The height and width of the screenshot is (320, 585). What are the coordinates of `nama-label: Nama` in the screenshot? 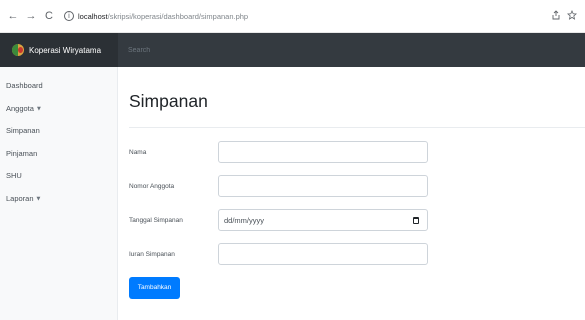 It's located at (138, 152).